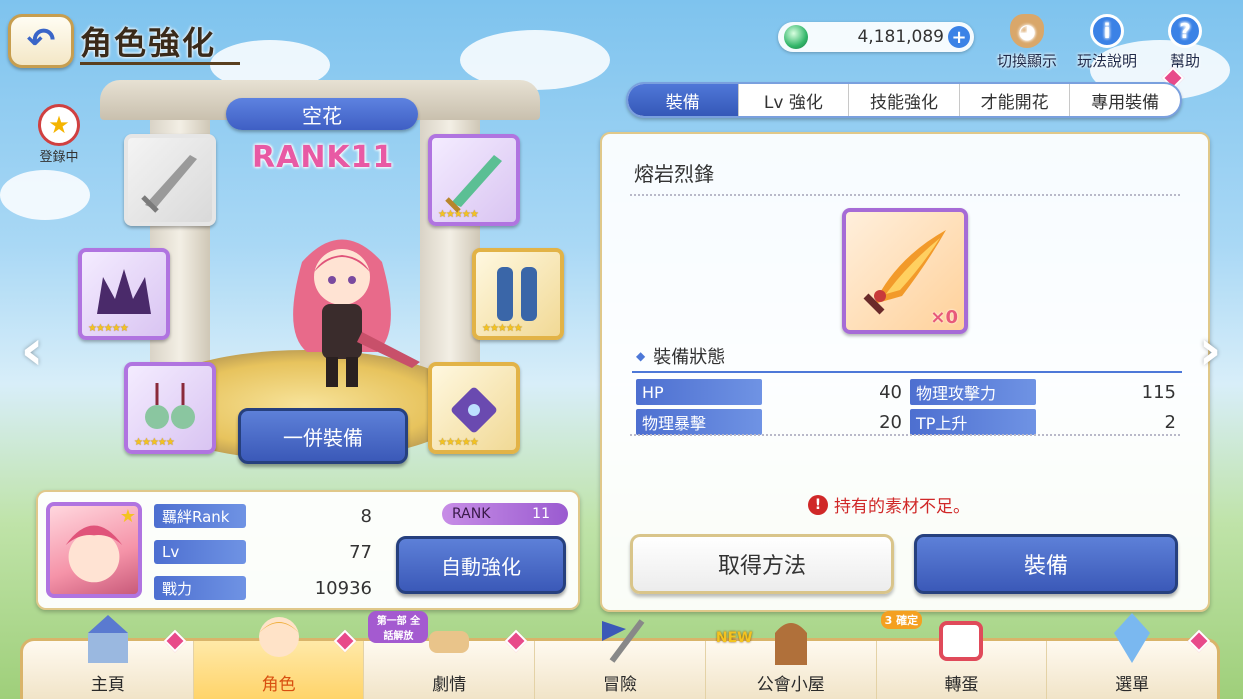  What do you see at coordinates (59, 157) in the screenshot?
I see `registration-label: 登錄中` at bounding box center [59, 157].